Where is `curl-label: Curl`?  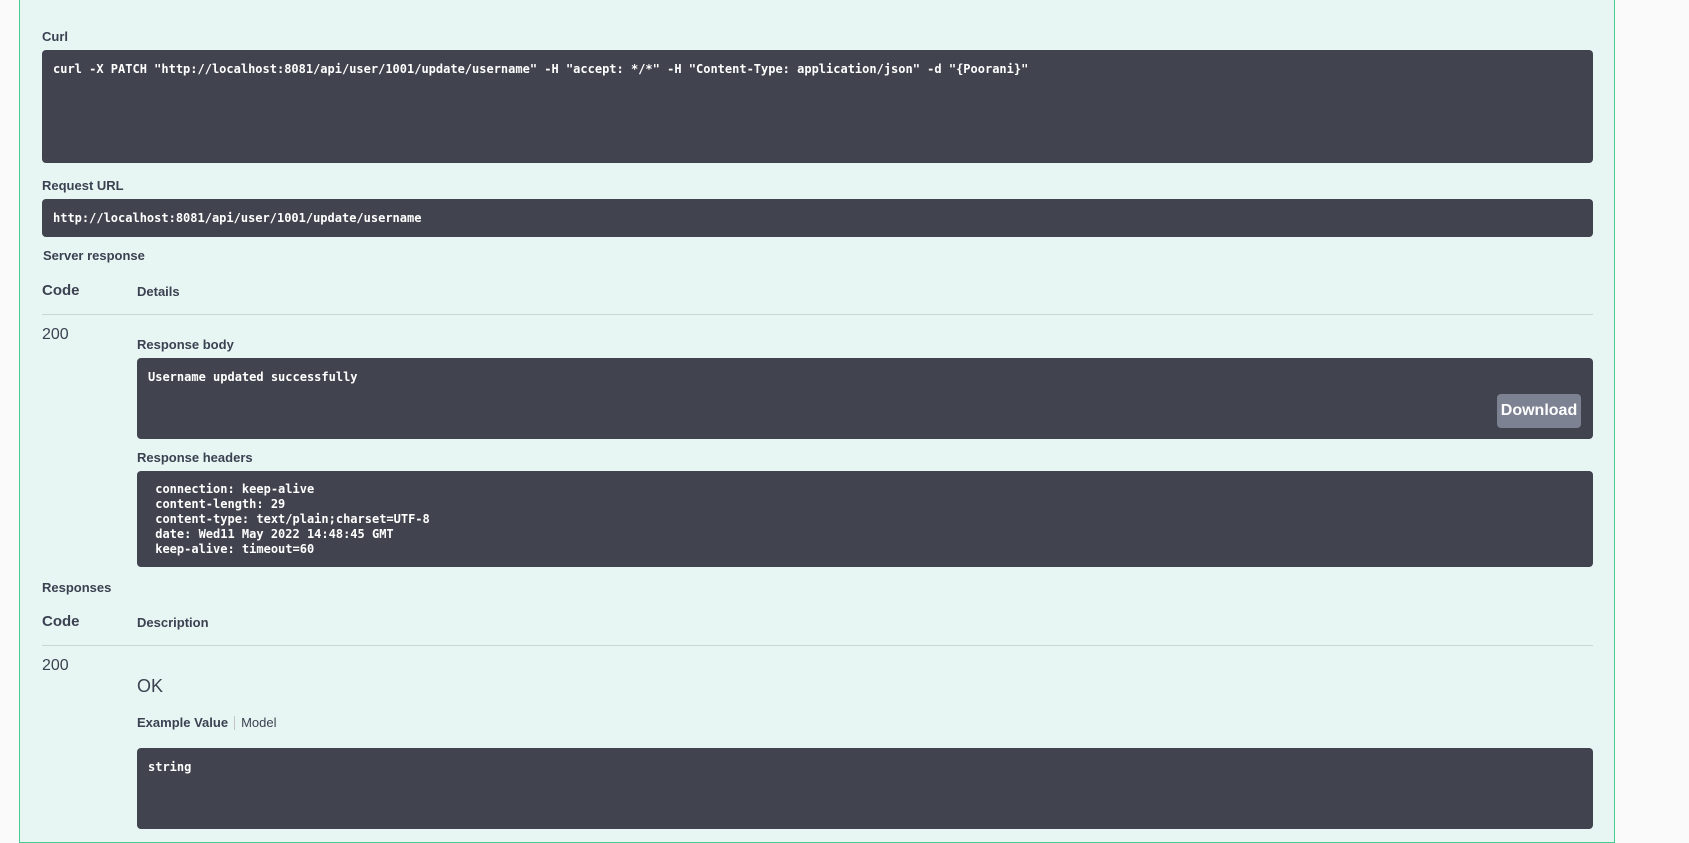
curl-label: Curl is located at coordinates (55, 36).